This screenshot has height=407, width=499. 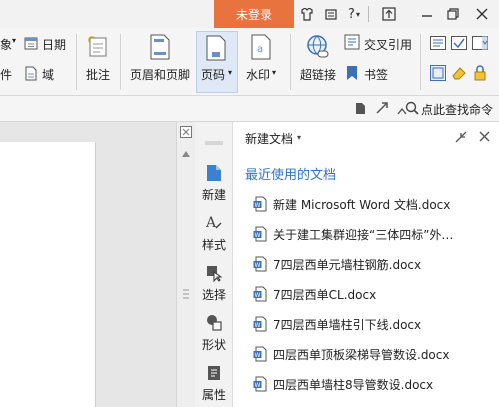 What do you see at coordinates (186, 153) in the screenshot?
I see `scroll-up-icon` at bounding box center [186, 153].